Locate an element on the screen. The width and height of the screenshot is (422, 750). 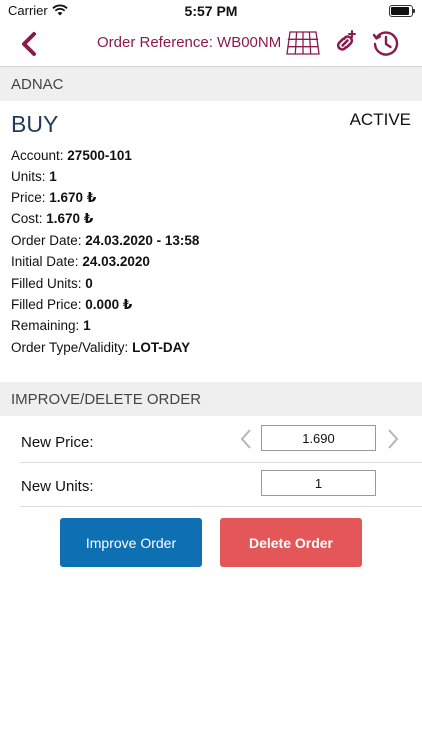
new-price-label: New Price: is located at coordinates (57, 442).